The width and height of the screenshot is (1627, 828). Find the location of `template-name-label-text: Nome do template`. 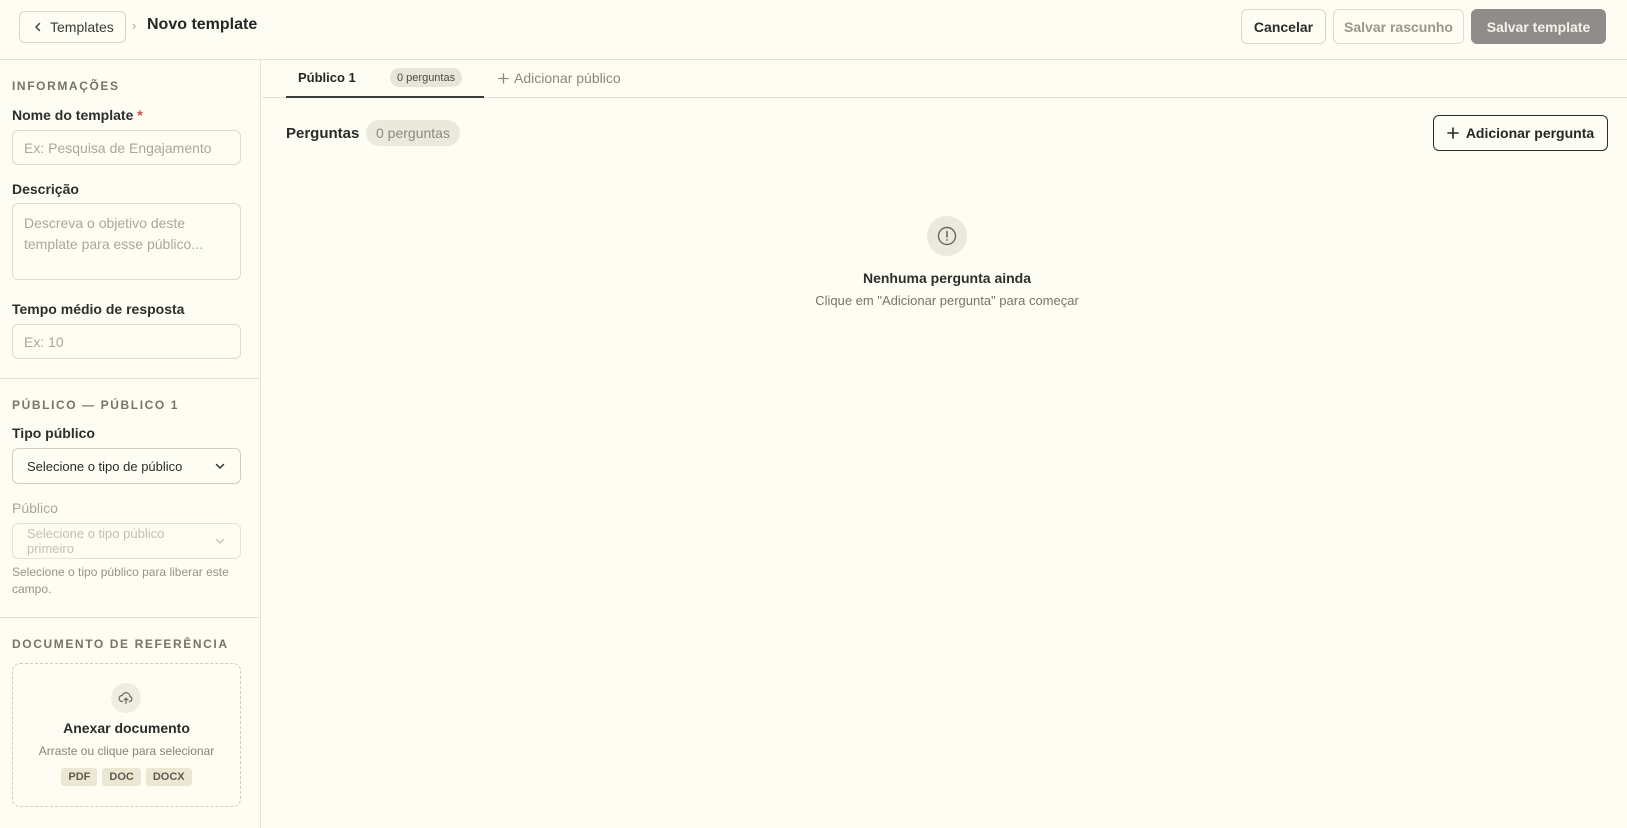

template-name-label-text: Nome do template is located at coordinates (73, 115).